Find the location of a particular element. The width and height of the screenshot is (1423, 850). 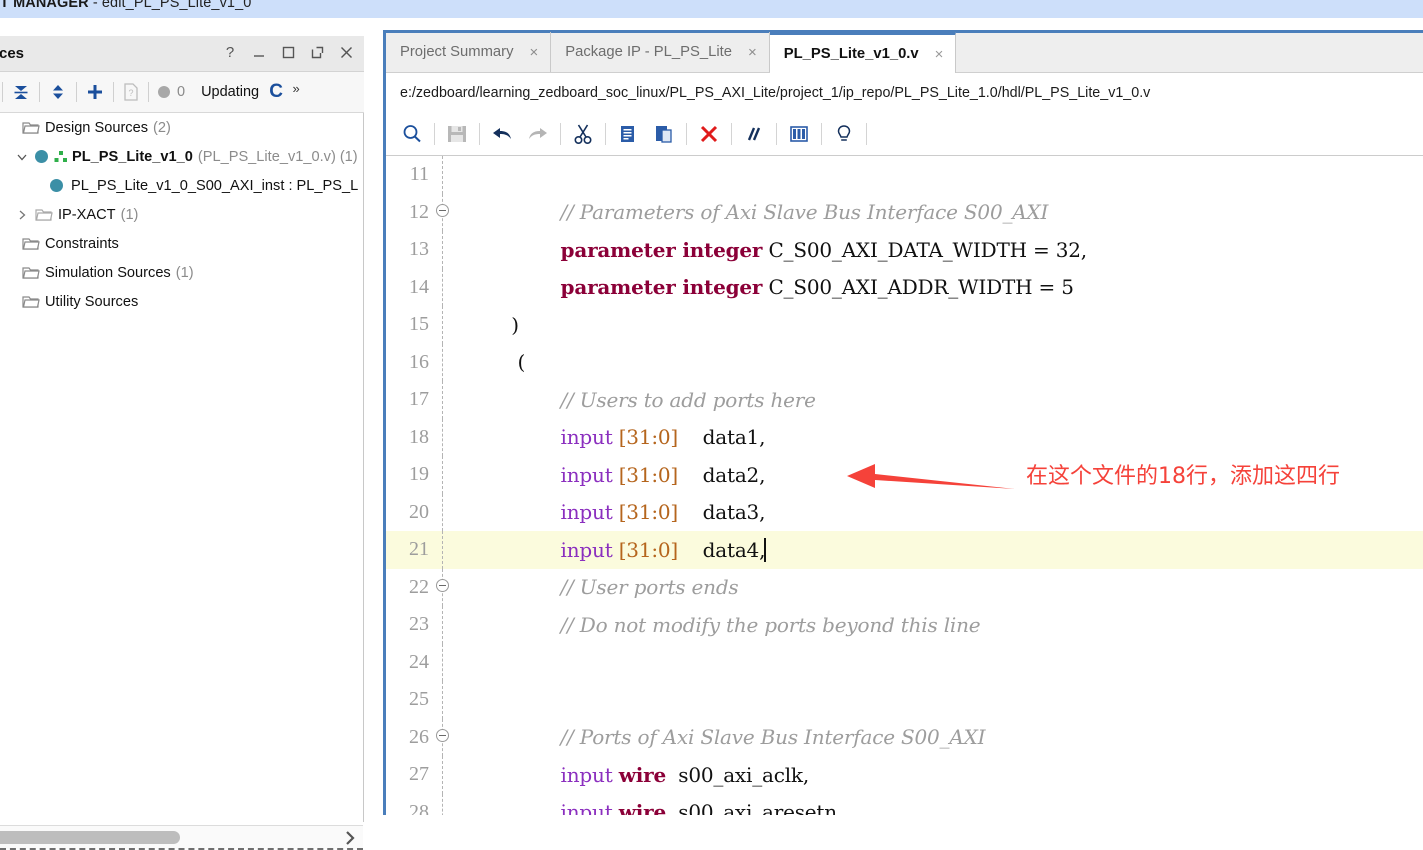

code-line: 11 is located at coordinates (904, 175).